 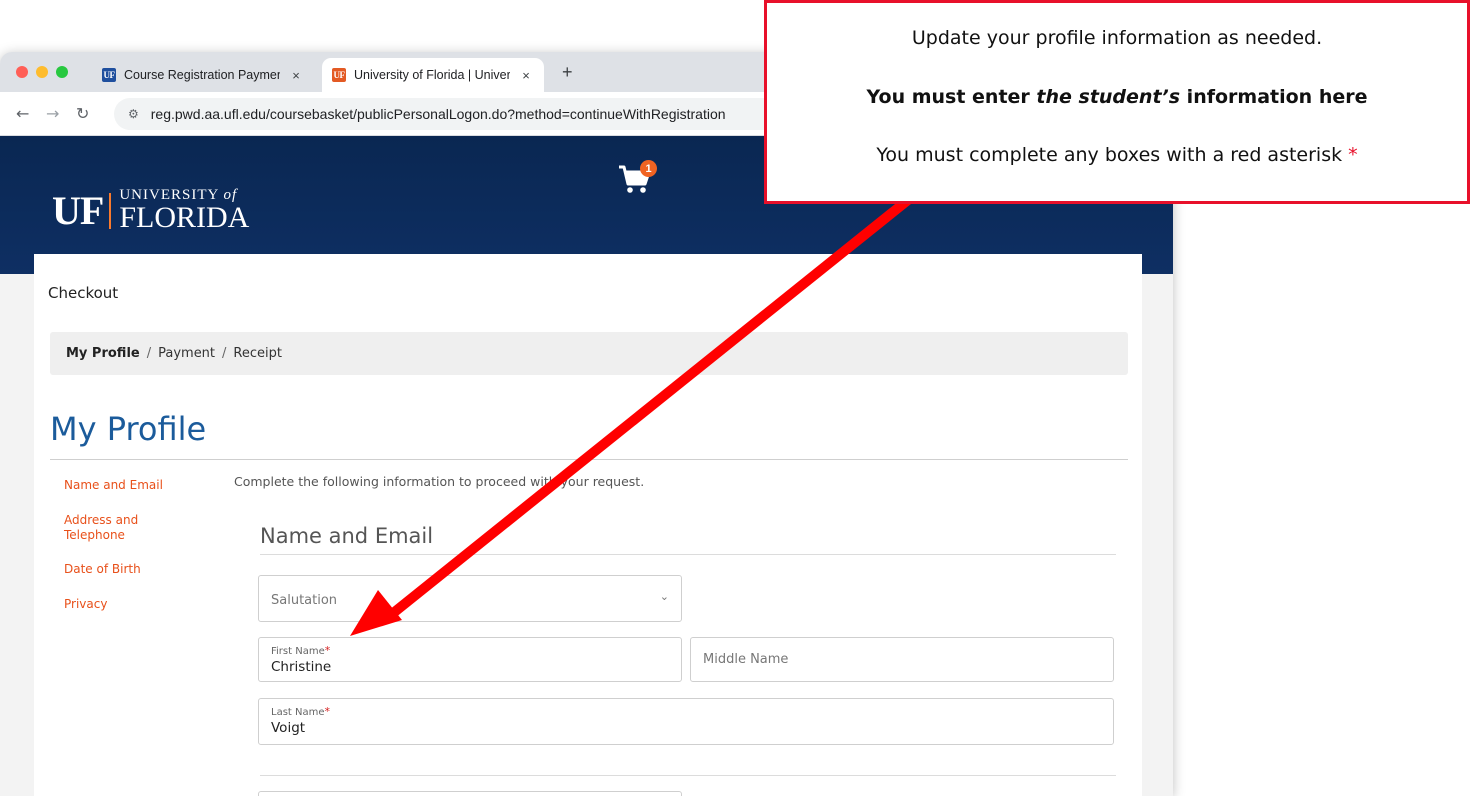 What do you see at coordinates (83, 293) in the screenshot?
I see `checkout-heading: Checkout` at bounding box center [83, 293].